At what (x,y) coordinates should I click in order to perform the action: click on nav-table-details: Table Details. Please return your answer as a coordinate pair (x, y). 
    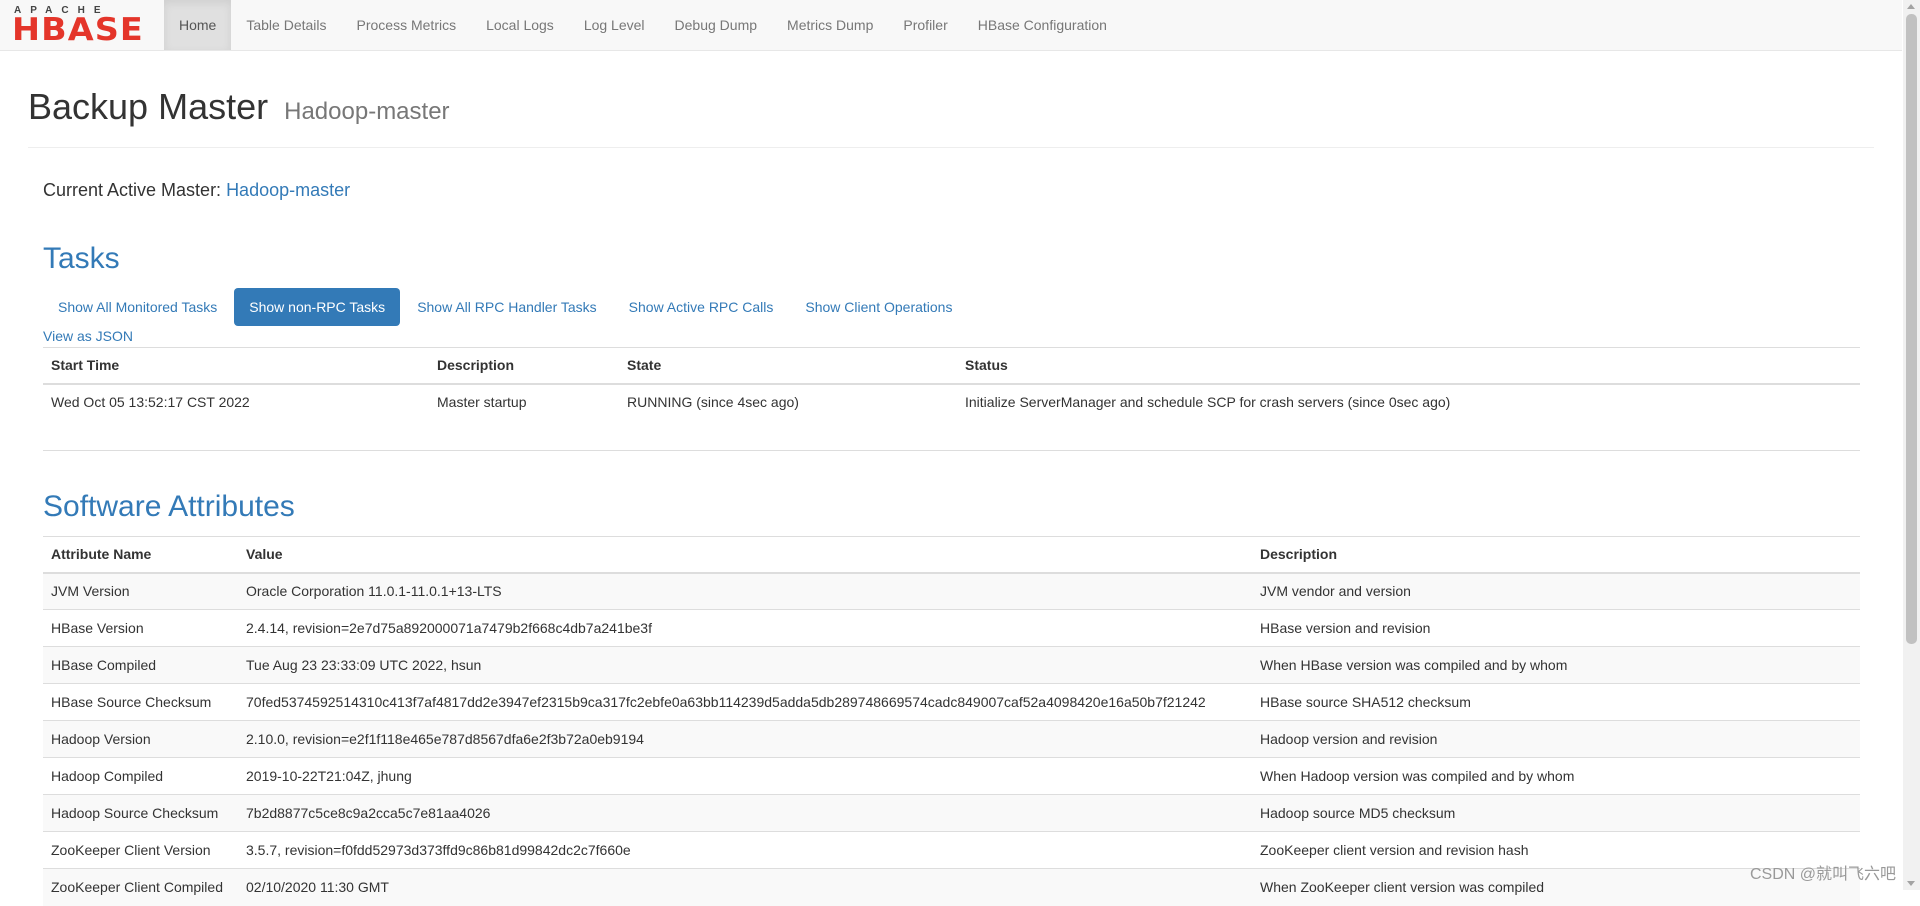
    Looking at the image, I should click on (286, 25).